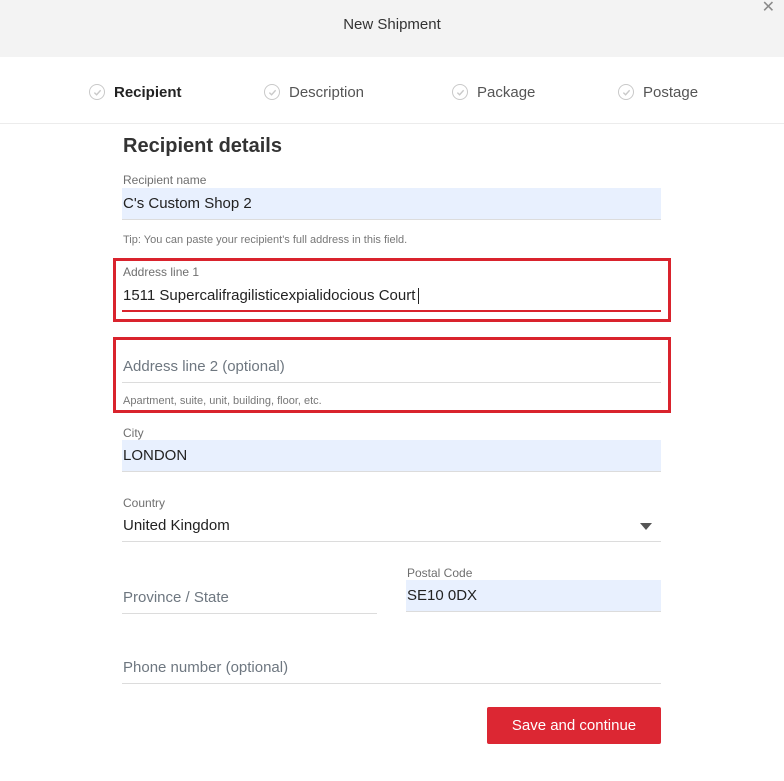 Image resolution: width=784 pixels, height=781 pixels. I want to click on text-caret, so click(418, 296).